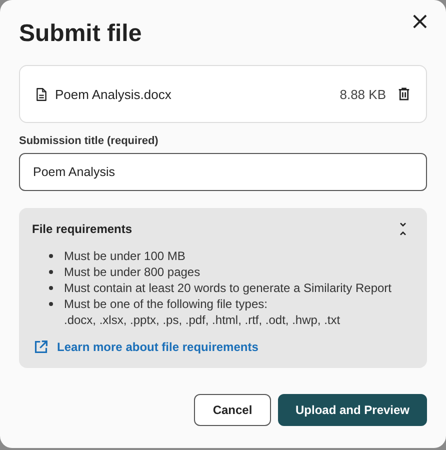 This screenshot has width=446, height=450. I want to click on chevron-icon, so click(403, 229).